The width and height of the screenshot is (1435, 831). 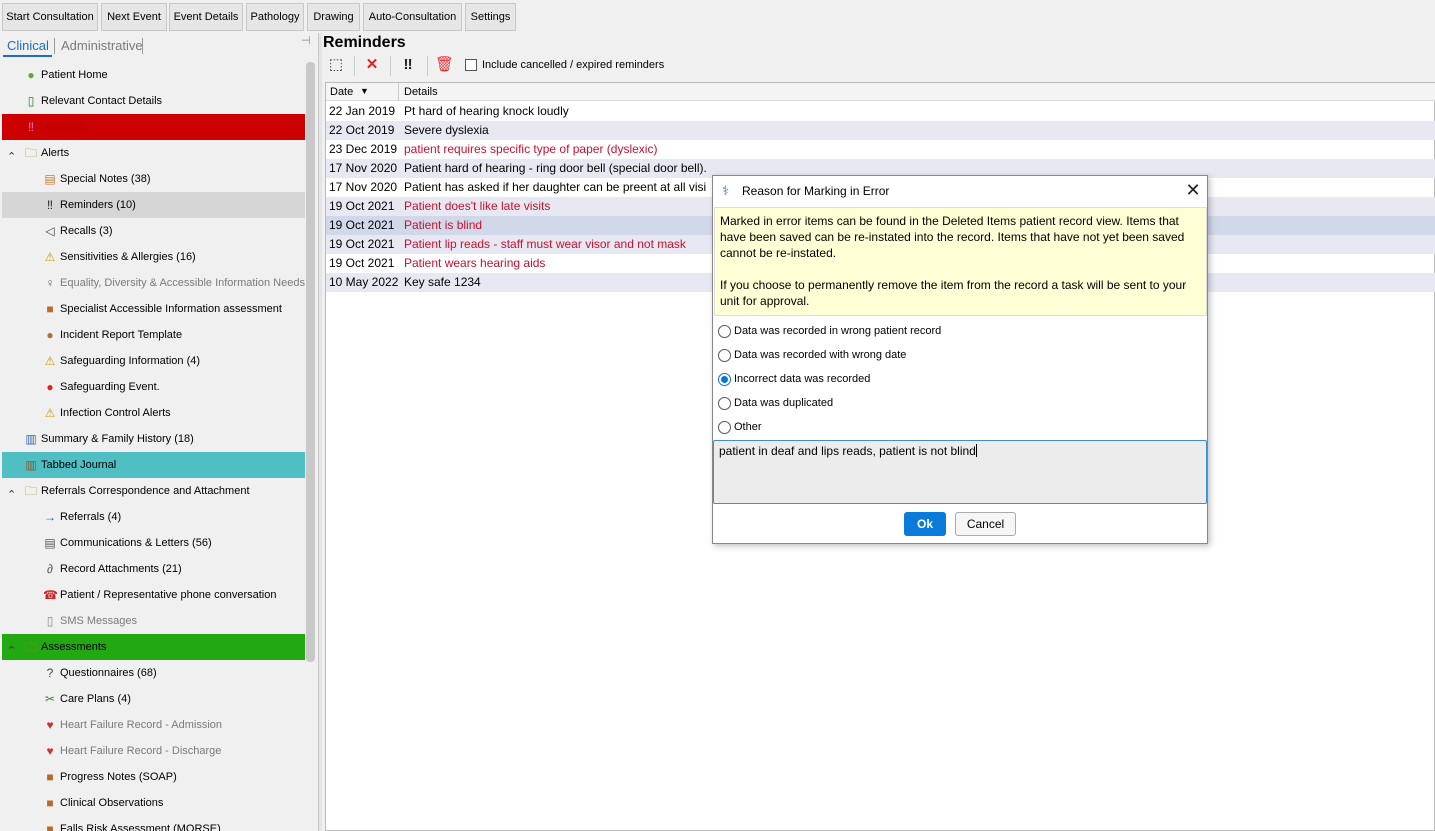 I want to click on trash-icon: 🗑, so click(x=444, y=65).